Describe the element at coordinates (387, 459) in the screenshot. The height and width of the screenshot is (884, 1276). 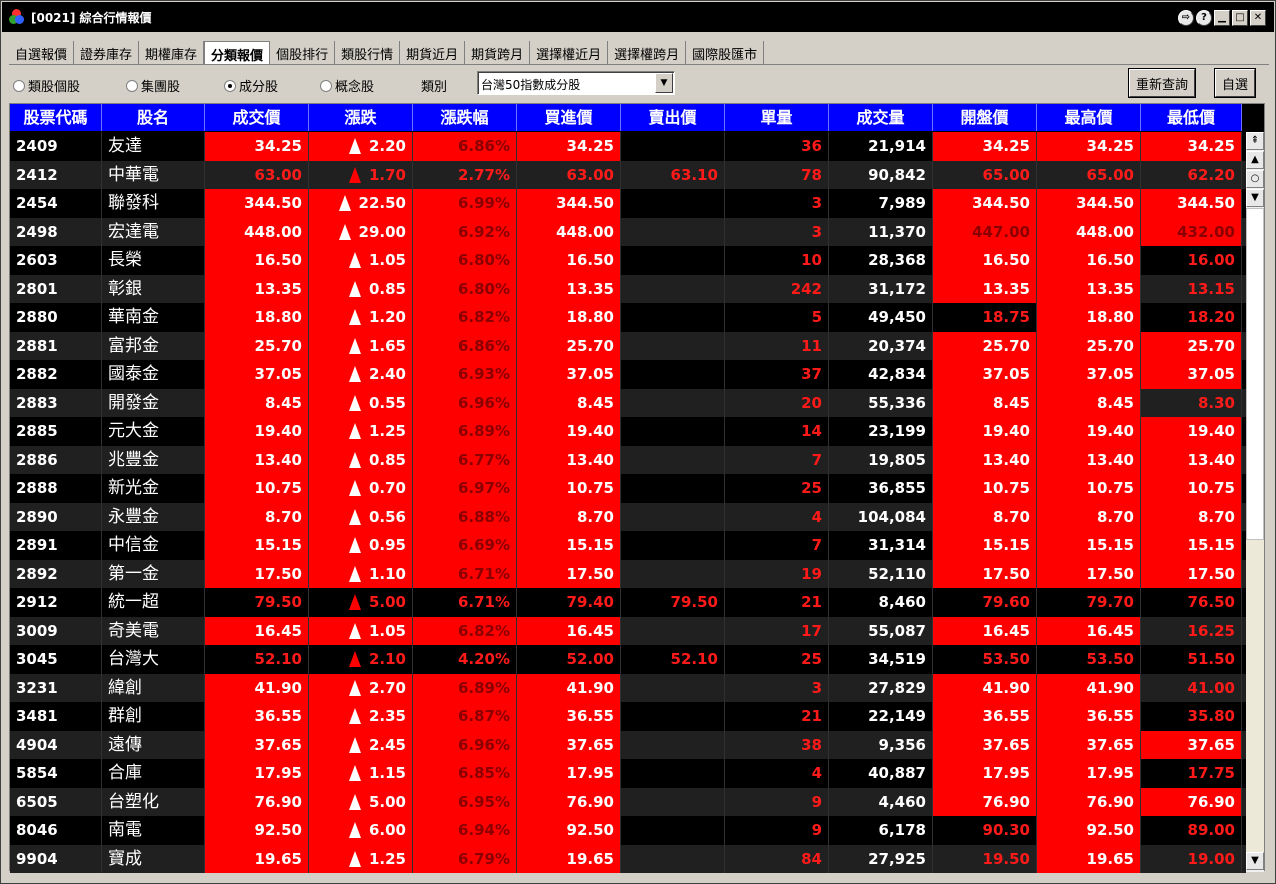
I see `change-value: 0.85` at that location.